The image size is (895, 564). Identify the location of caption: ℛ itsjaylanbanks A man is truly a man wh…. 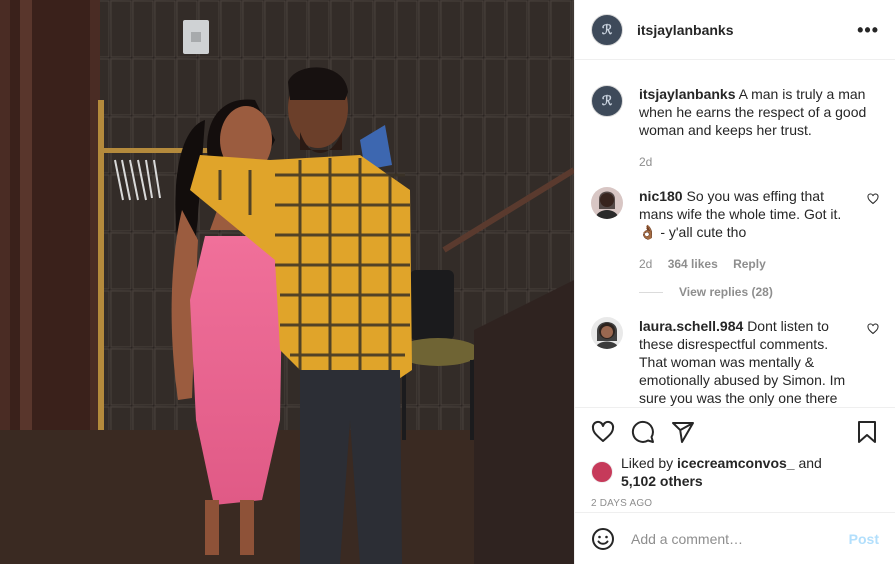
(735, 128).